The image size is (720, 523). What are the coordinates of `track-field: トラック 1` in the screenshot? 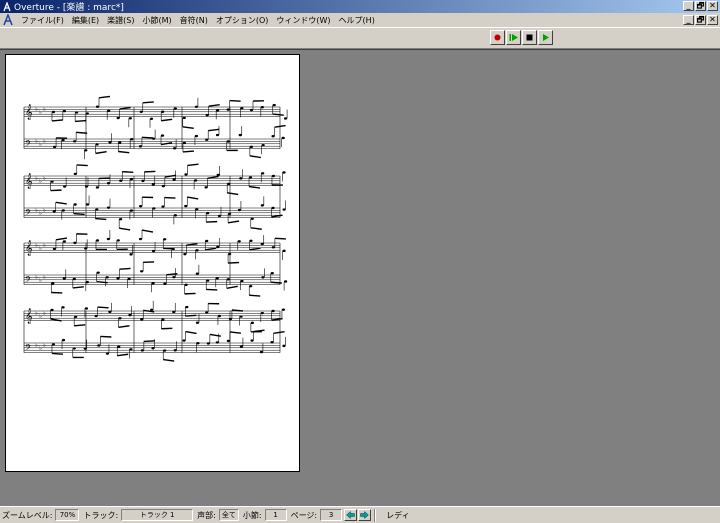 It's located at (157, 515).